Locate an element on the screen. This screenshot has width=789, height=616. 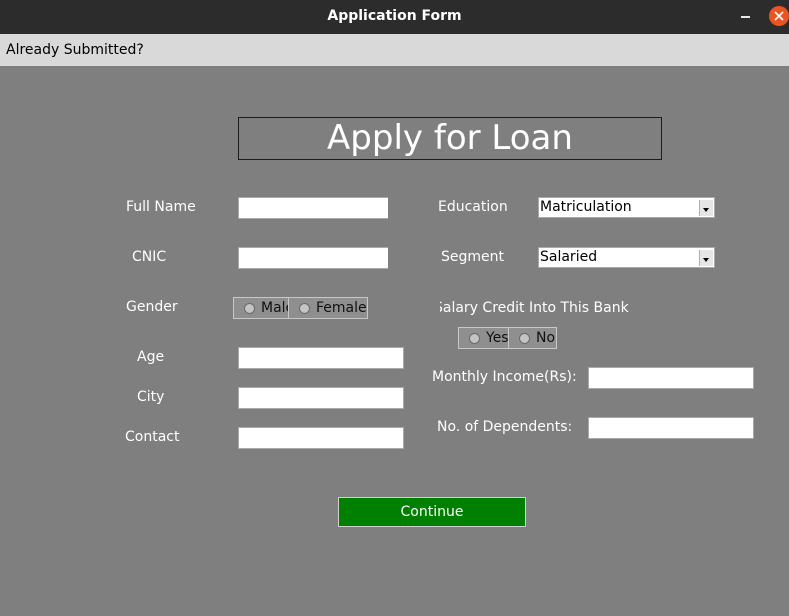
gender-female-label: Female is located at coordinates (341, 308).